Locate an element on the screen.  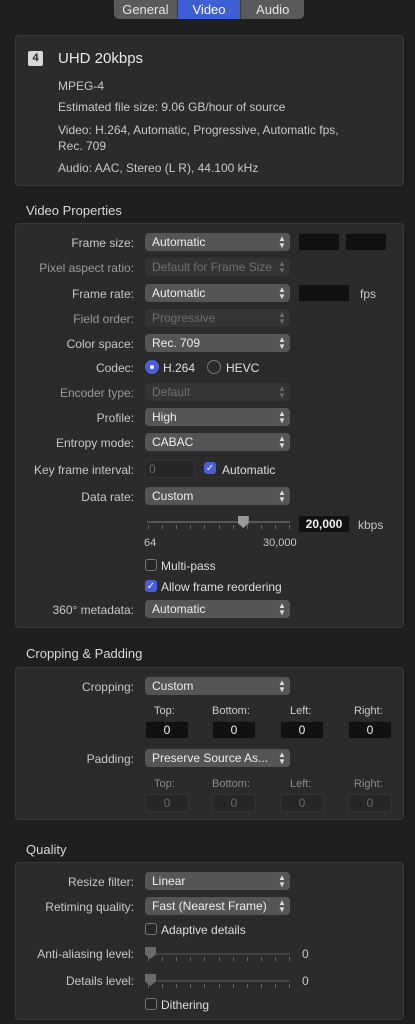
pixel-aspect-label: Pixel aspect ratio: is located at coordinates (86, 268).